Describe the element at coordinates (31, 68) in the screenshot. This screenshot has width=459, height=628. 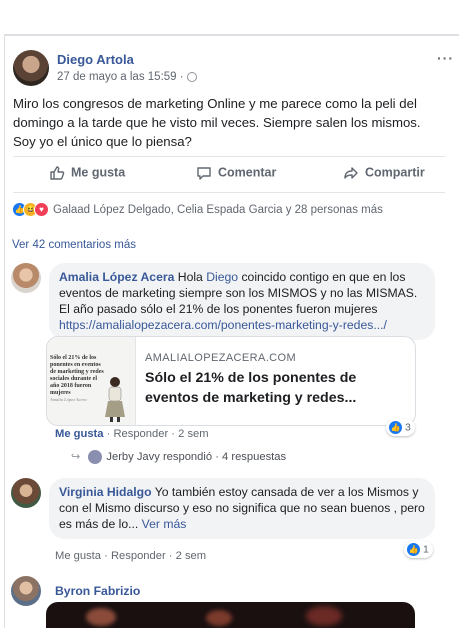
I see `author-avatar` at that location.